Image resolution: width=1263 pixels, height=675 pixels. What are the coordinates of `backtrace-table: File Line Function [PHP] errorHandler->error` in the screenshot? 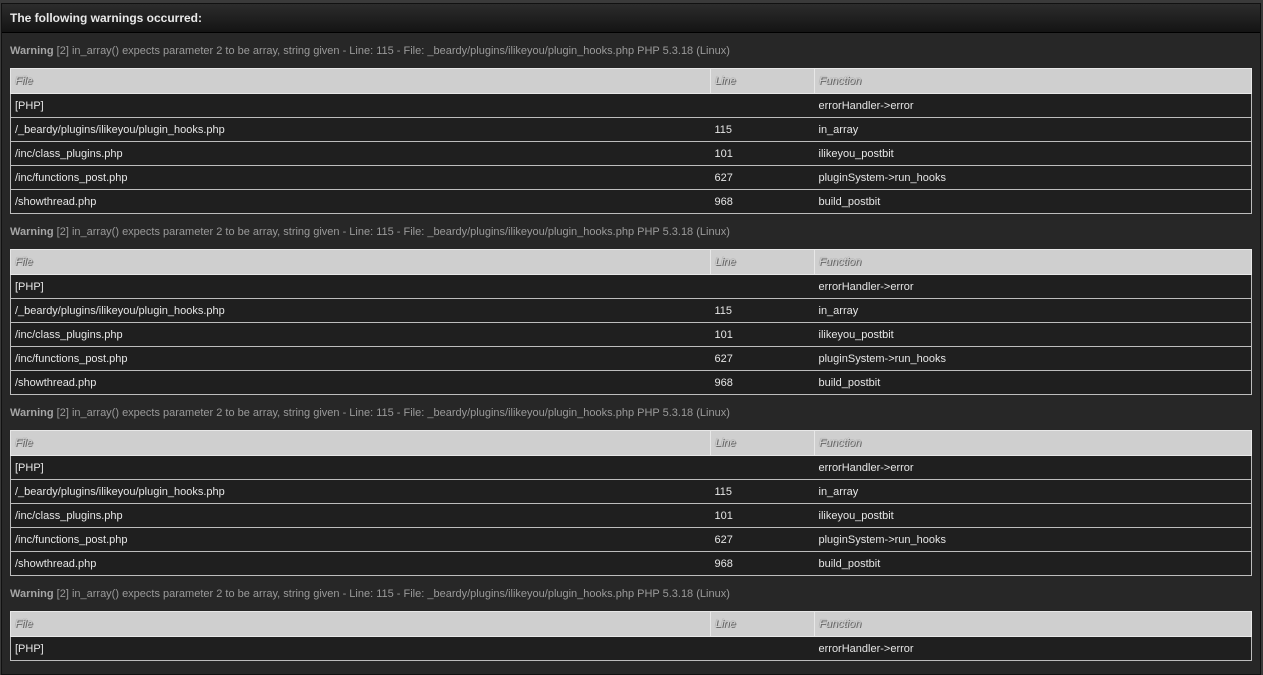 It's located at (631, 636).